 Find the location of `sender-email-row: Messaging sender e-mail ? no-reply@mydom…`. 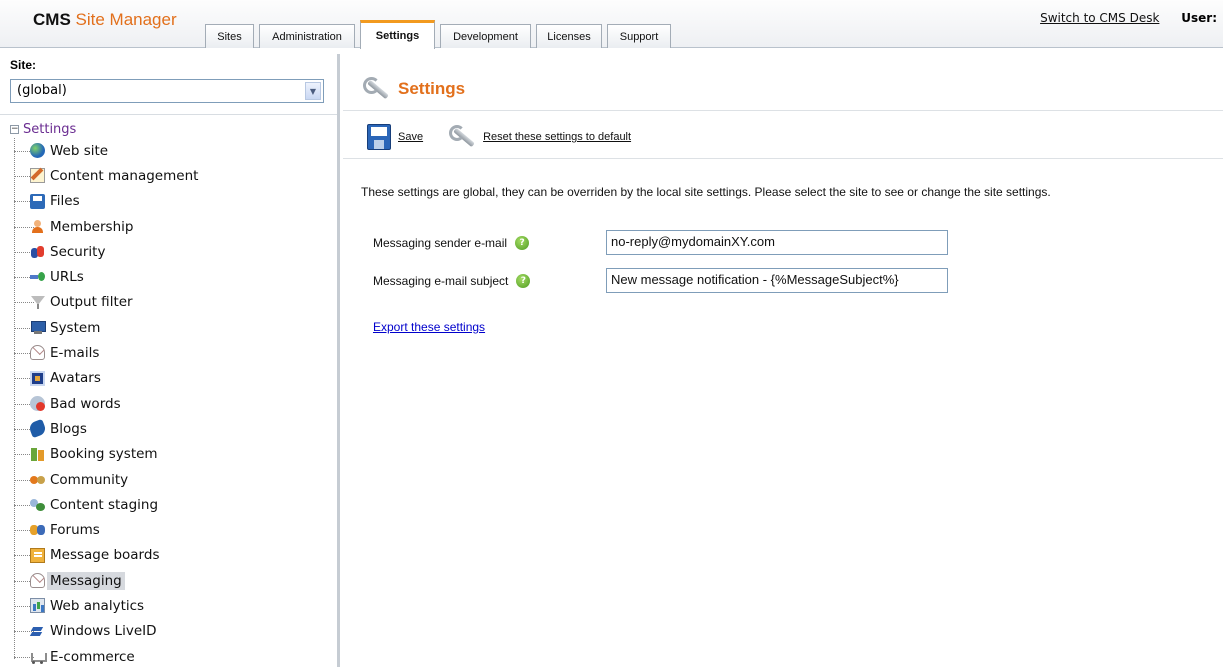

sender-email-row: Messaging sender e-mail ? no-reply@mydom… is located at coordinates (660, 242).